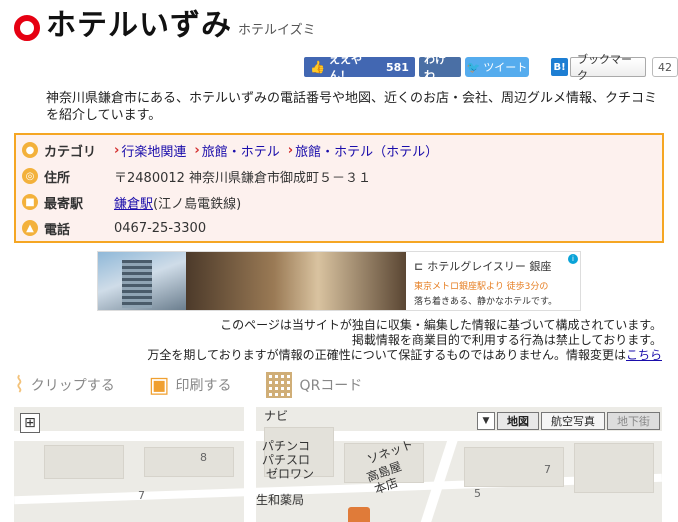 The image size is (678, 522). What do you see at coordinates (439, 67) in the screenshot?
I see `wakewaka-button: わけわ` at bounding box center [439, 67].